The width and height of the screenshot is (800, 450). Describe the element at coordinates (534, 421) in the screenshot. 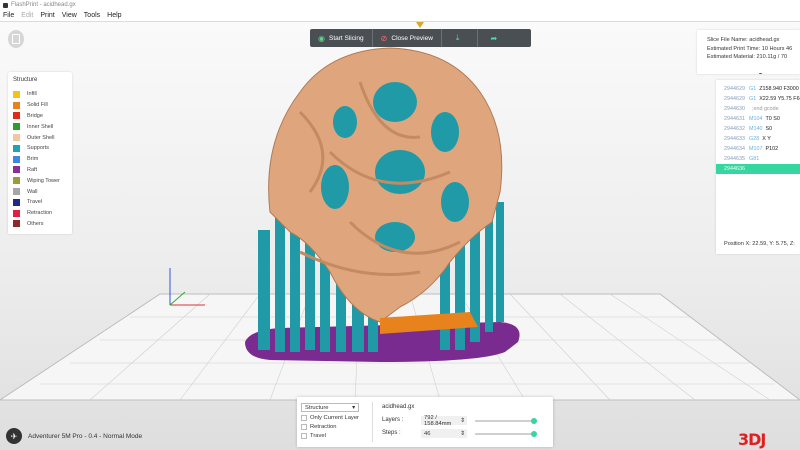

I see `layers-slider-handle` at that location.